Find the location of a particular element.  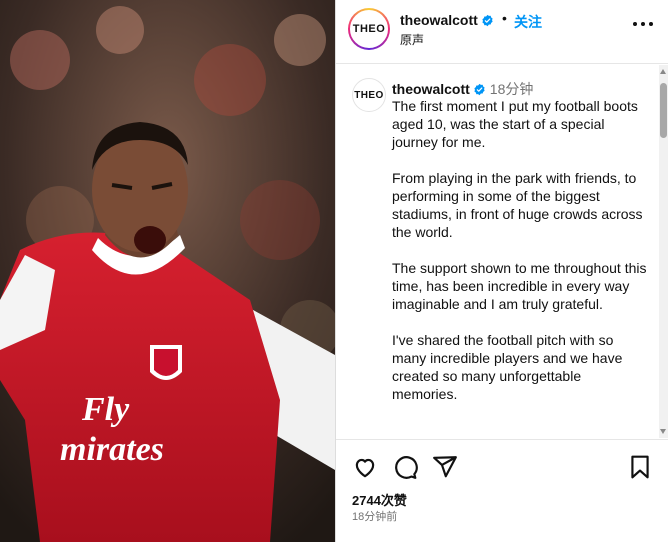

header-avatar-logo: THEO is located at coordinates (369, 29).